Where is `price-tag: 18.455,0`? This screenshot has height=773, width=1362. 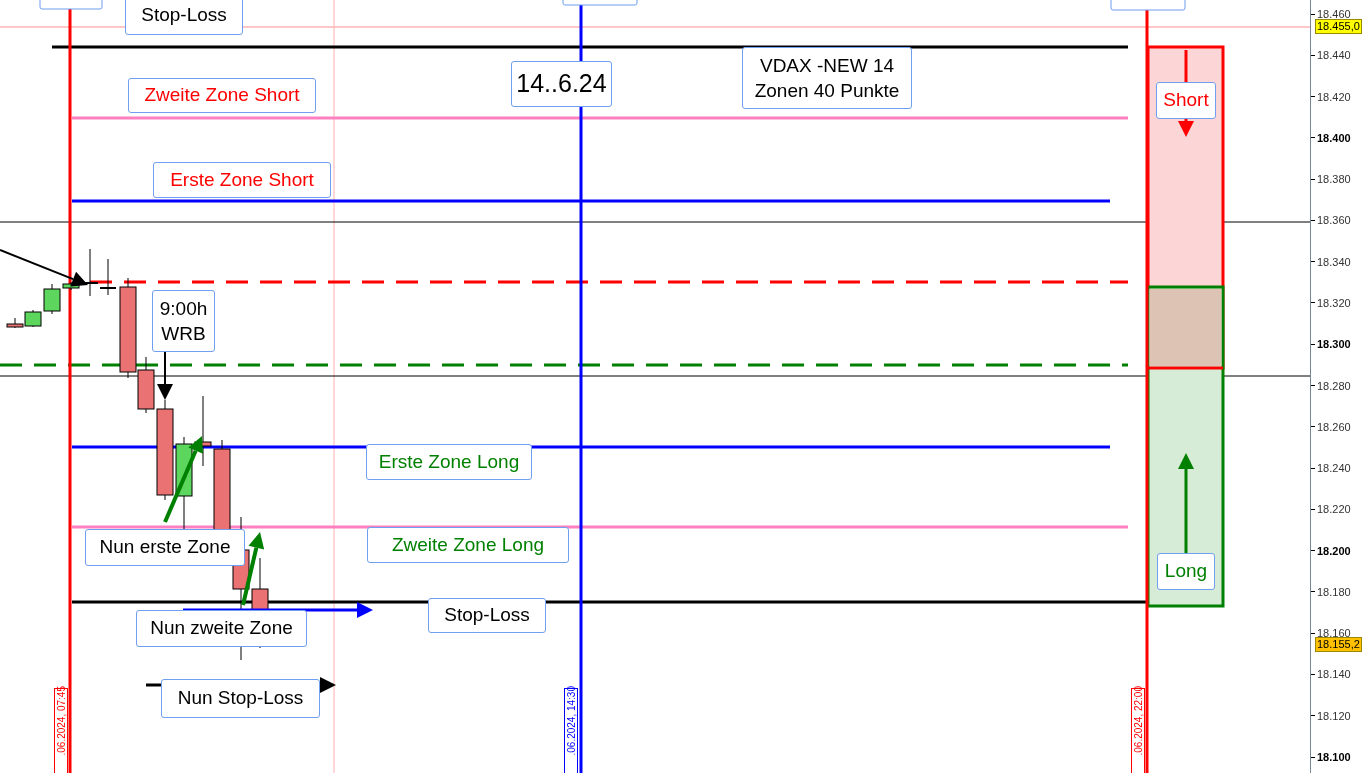 price-tag: 18.455,0 is located at coordinates (1338, 26).